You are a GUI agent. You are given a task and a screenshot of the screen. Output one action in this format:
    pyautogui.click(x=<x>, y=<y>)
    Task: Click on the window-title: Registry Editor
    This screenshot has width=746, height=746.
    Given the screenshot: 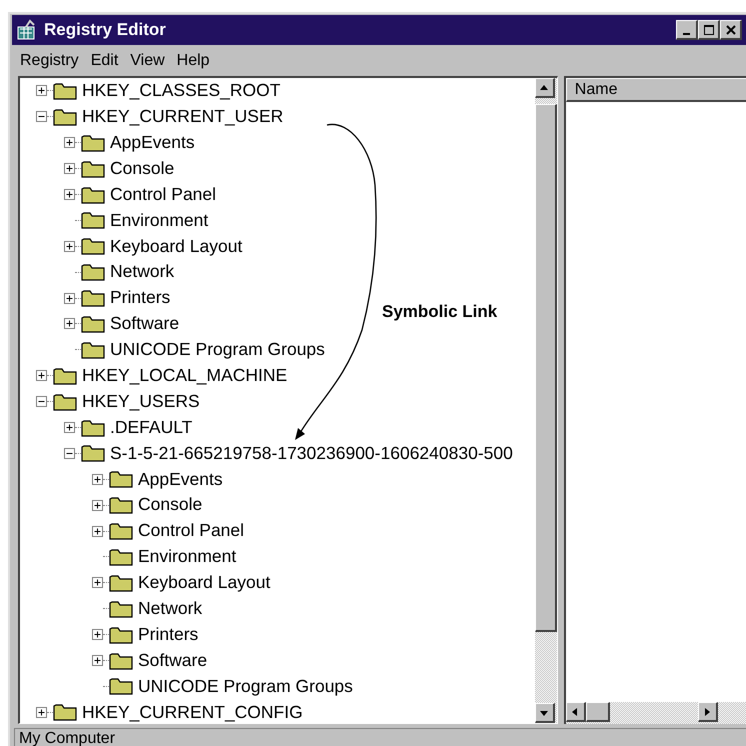 What is the action you would take?
    pyautogui.click(x=105, y=30)
    